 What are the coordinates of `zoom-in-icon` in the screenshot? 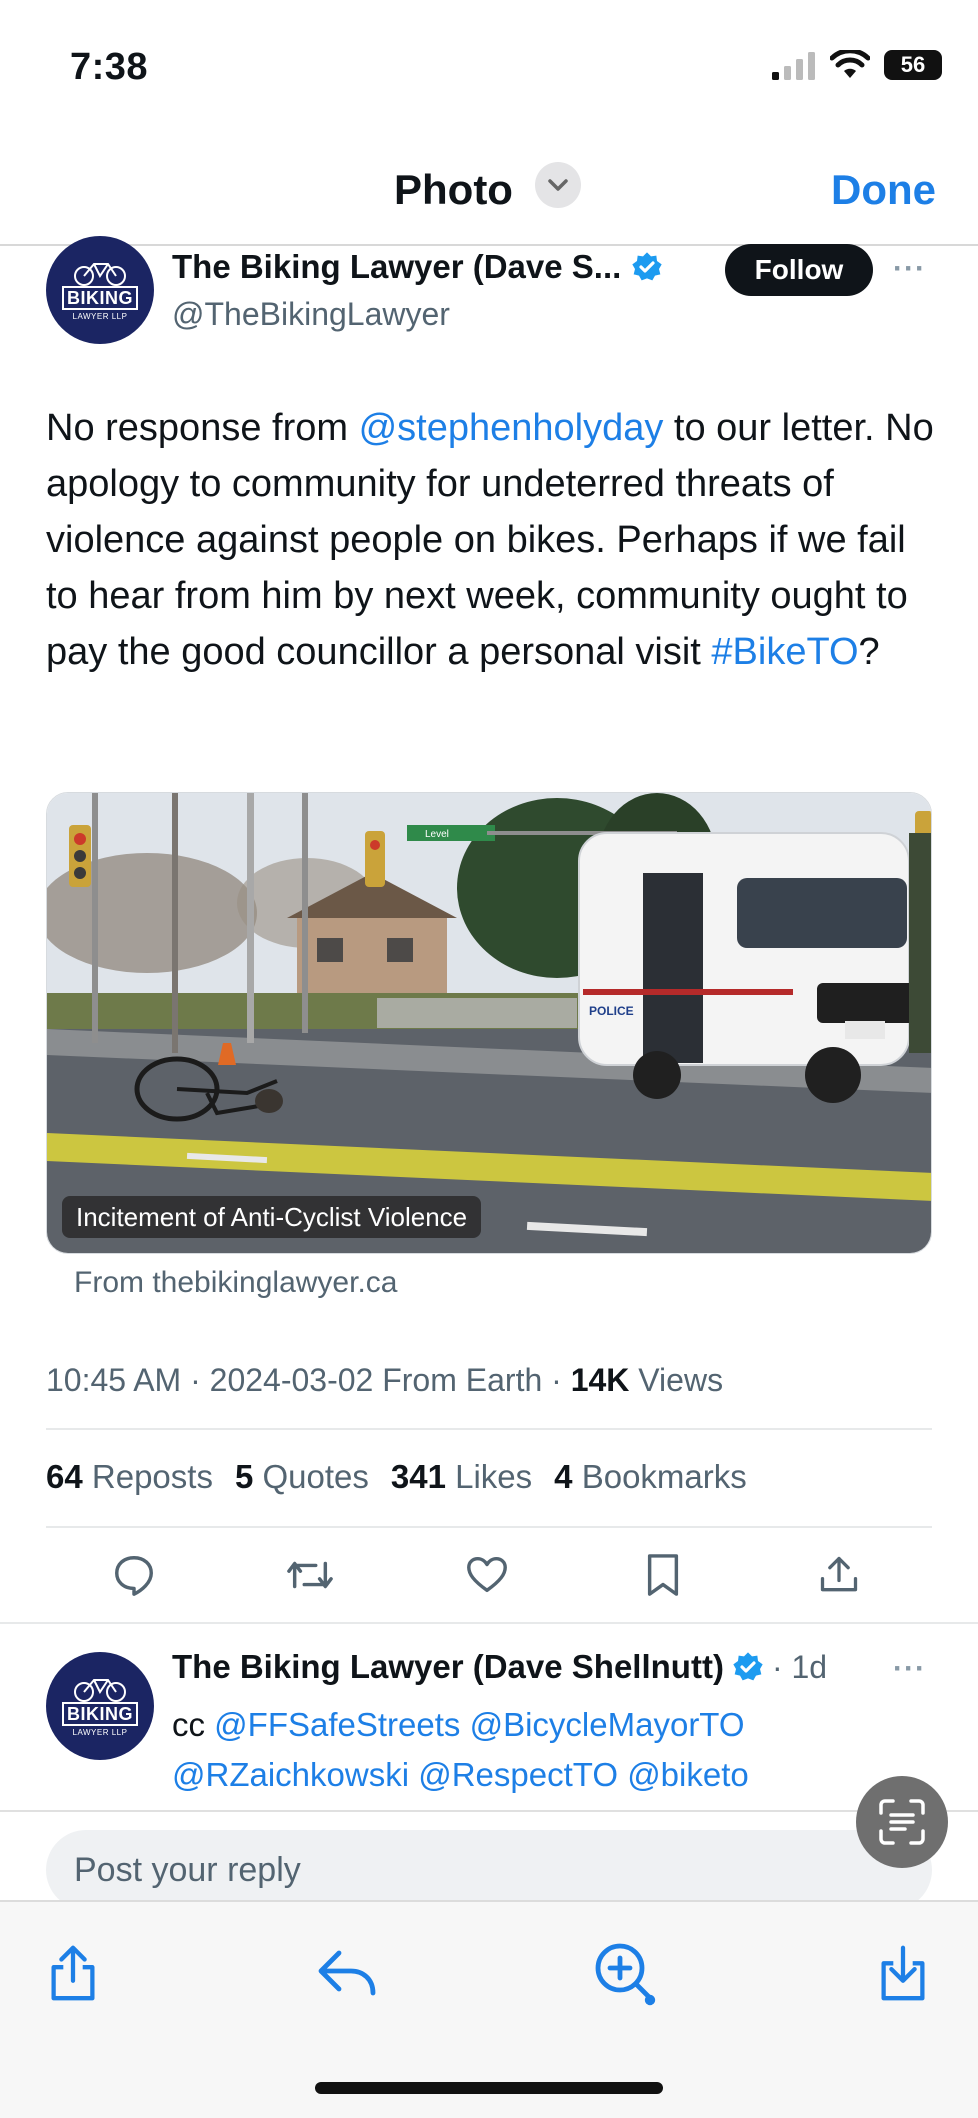 It's located at (625, 1973).